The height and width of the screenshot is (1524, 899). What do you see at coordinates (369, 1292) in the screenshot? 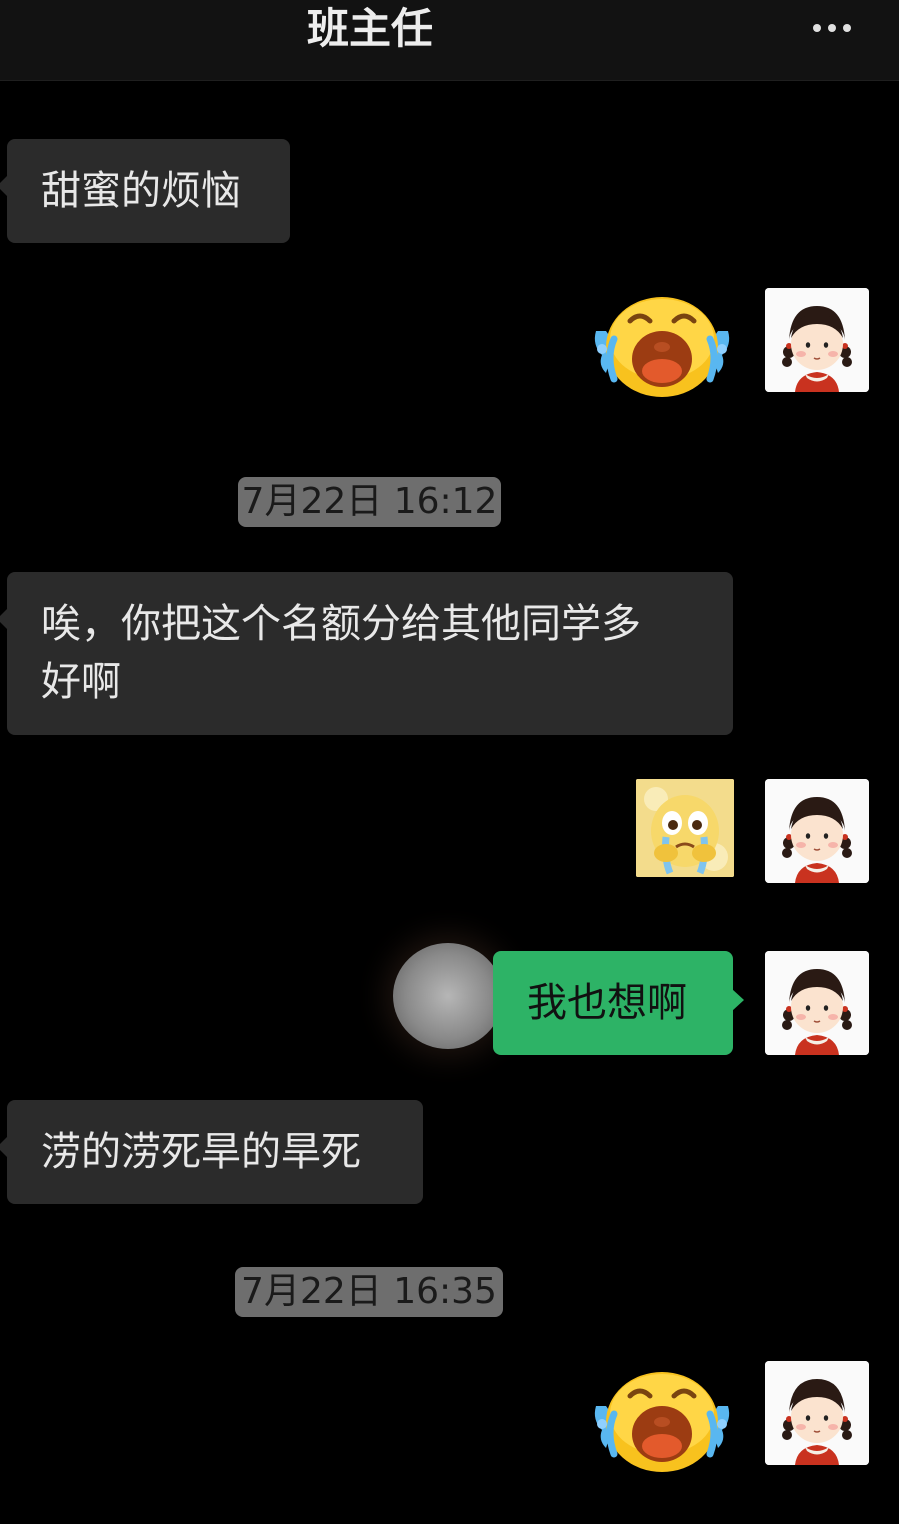
I see `message-timestamp: 7月22日 16:35` at bounding box center [369, 1292].